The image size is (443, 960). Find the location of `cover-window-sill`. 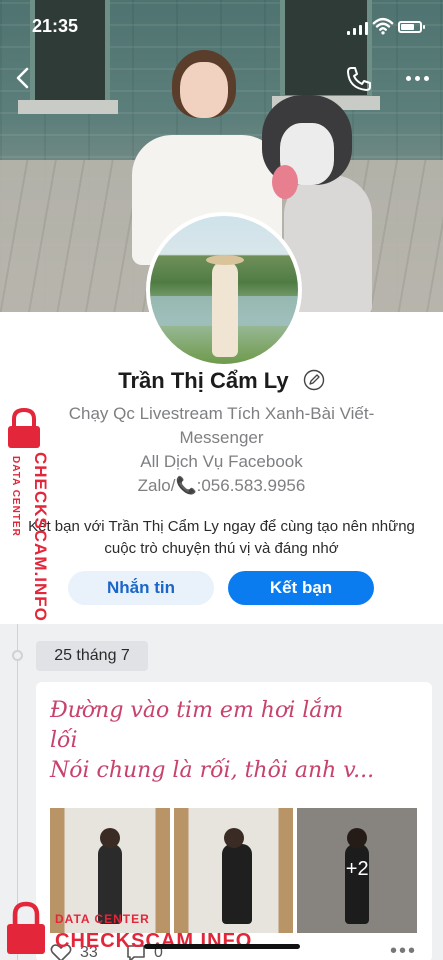

cover-window-sill is located at coordinates (68, 107).